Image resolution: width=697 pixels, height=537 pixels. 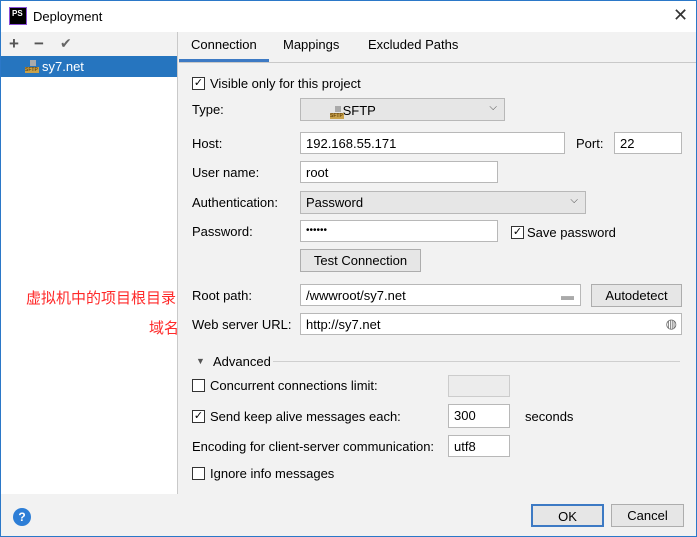 I want to click on phpstorm-logo: PS, so click(x=18, y=16).